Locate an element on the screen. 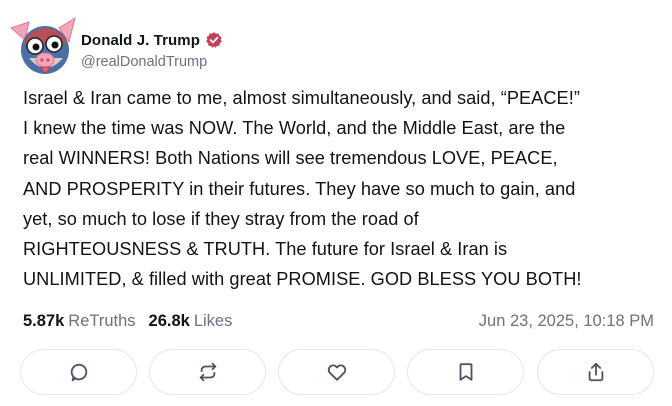 The width and height of the screenshot is (672, 406). post-stats: 5.87k ReTruths 26.8k Likes is located at coordinates (134, 321).